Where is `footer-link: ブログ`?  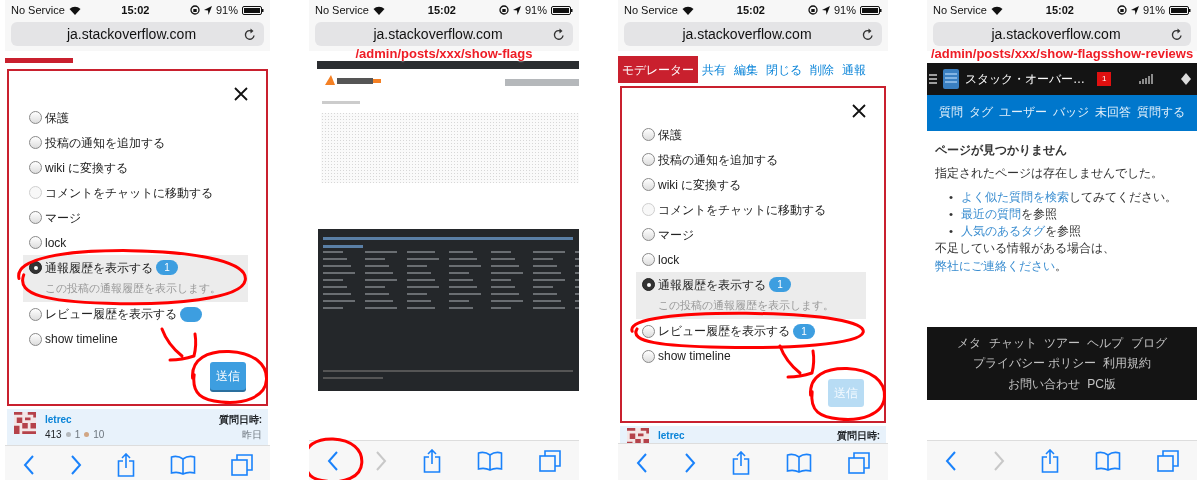 footer-link: ブログ is located at coordinates (1148, 342).